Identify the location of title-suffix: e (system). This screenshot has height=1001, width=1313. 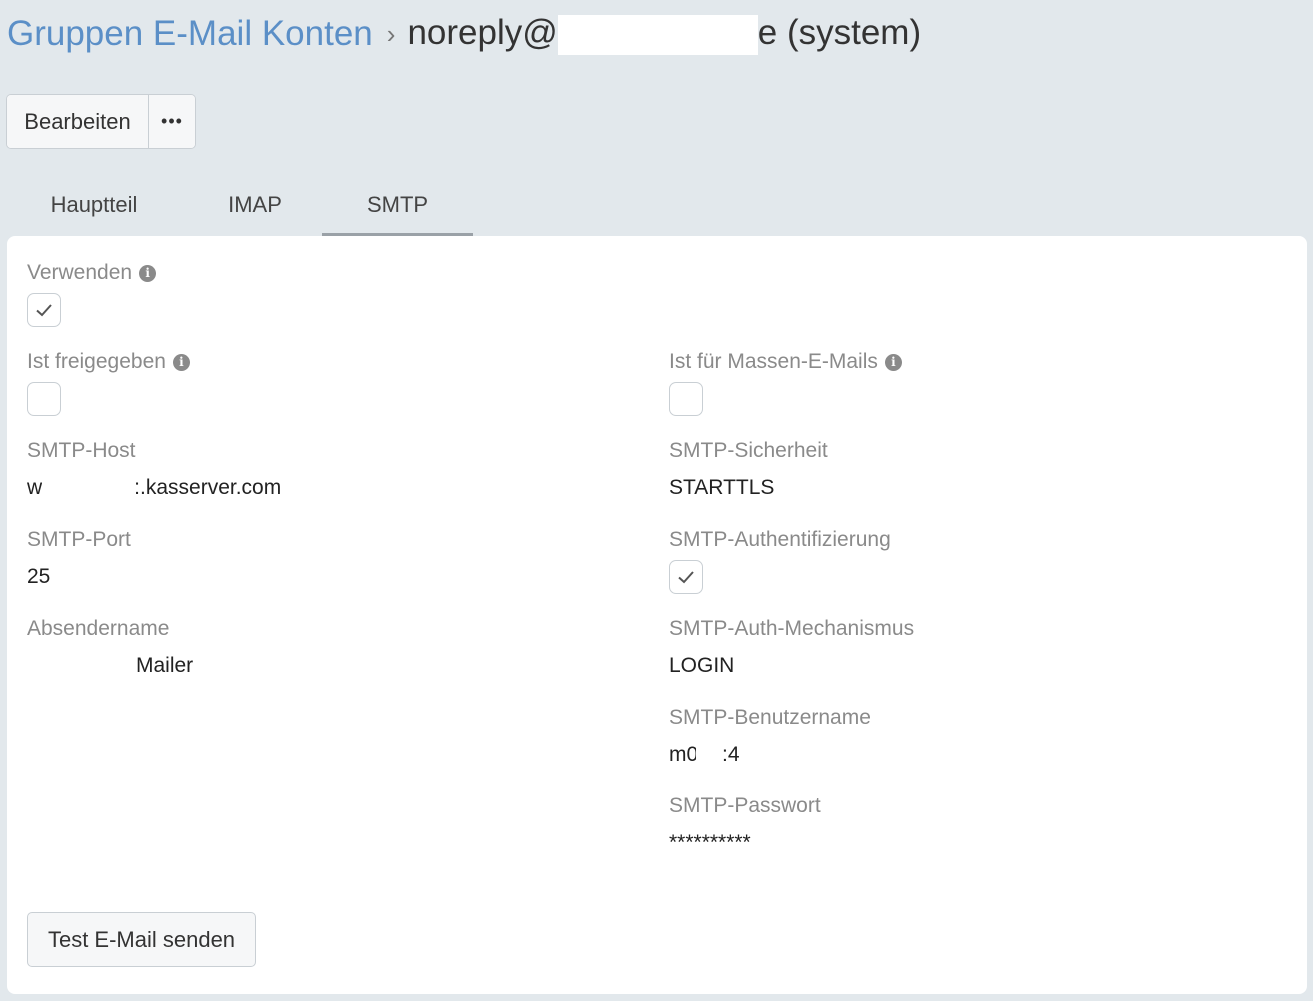
(839, 33).